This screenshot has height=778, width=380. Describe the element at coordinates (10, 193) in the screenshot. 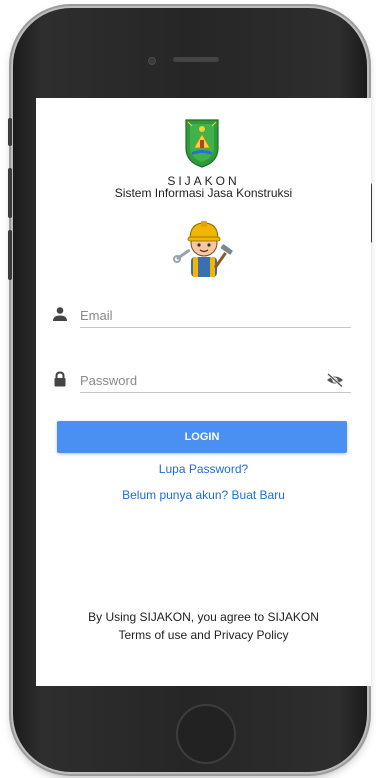

I see `volume-up-button` at that location.